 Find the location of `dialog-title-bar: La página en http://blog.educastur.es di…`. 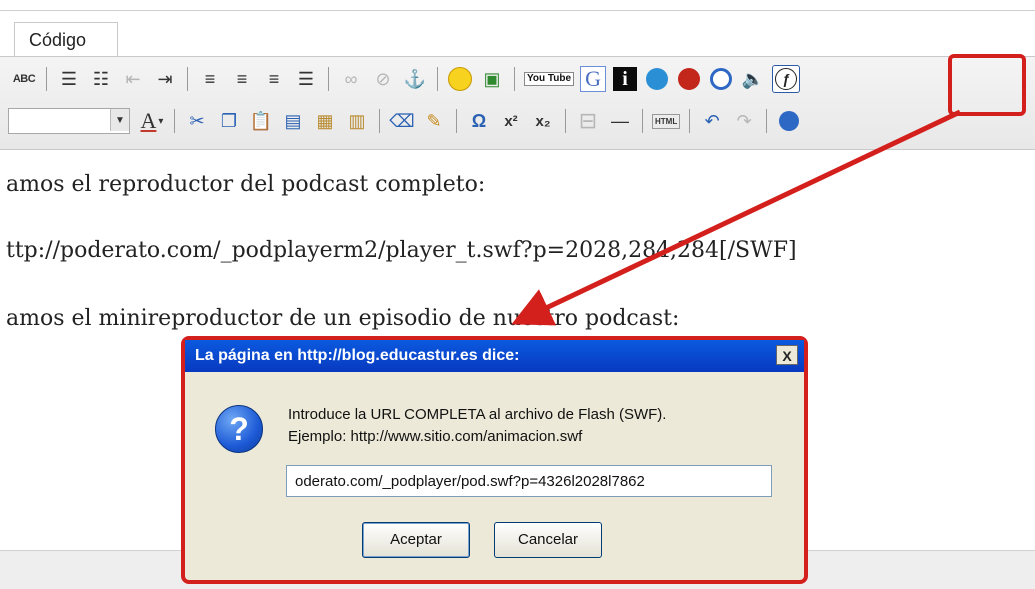

dialog-title-bar: La página en http://blog.educastur.es di… is located at coordinates (494, 356).